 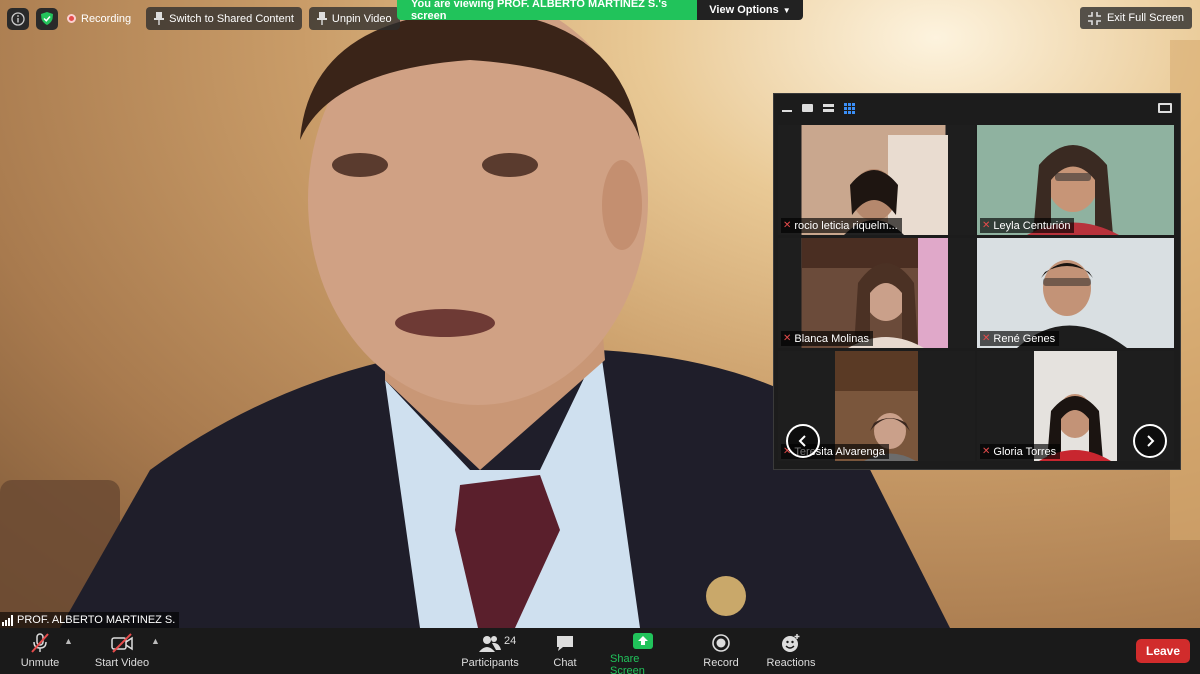 What do you see at coordinates (18, 18) in the screenshot?
I see `meeting-info-icon` at bounding box center [18, 18].